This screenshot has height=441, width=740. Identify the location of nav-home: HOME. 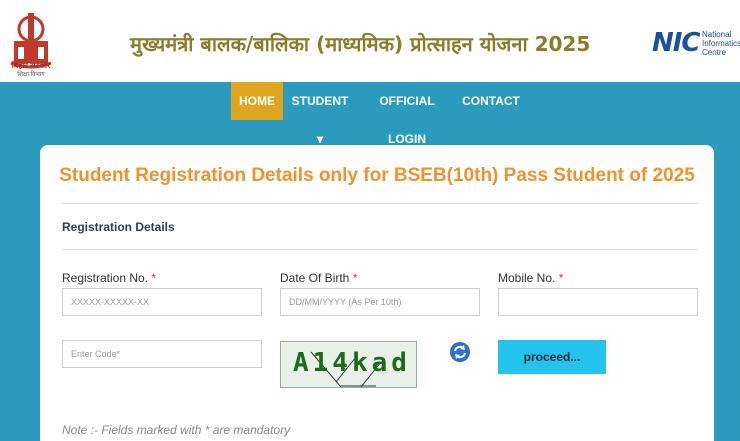
(257, 101).